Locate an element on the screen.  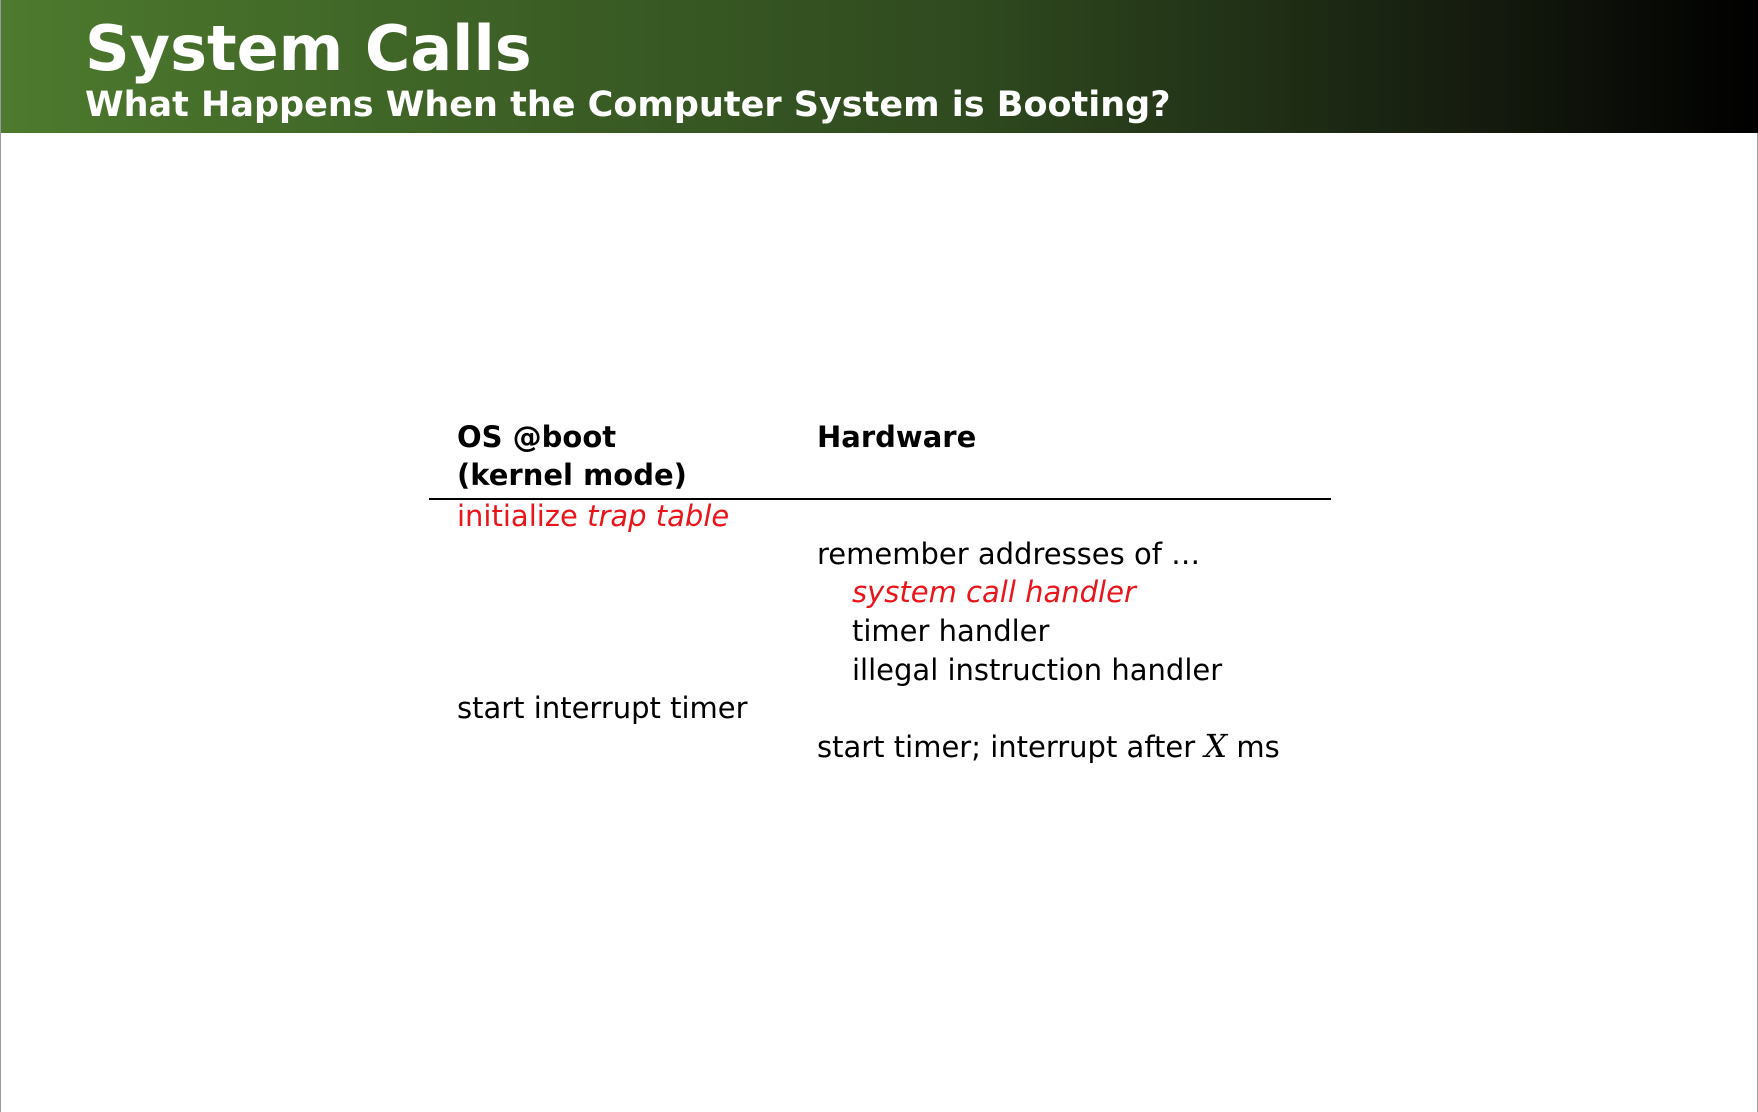
table-row-timer-handler: timer handler is located at coordinates (951, 631).